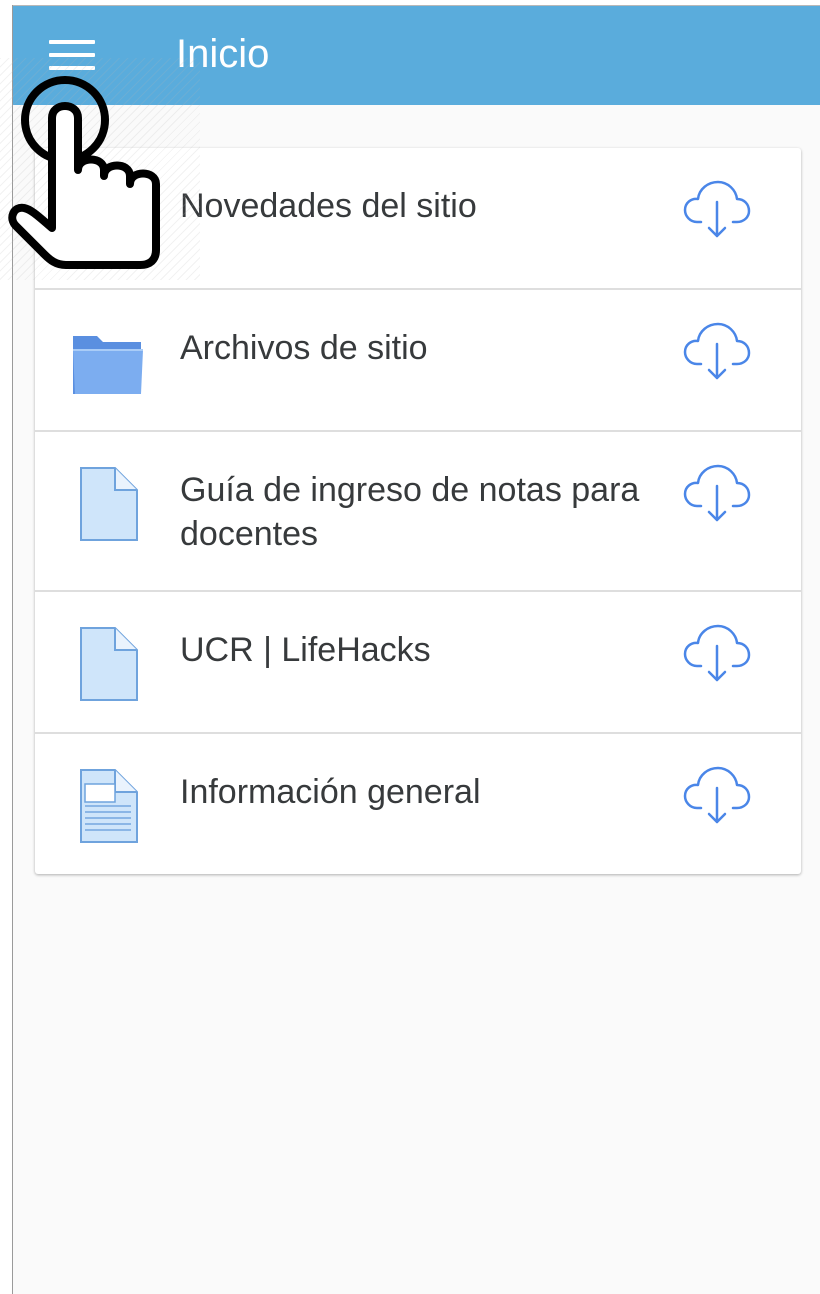 The width and height of the screenshot is (820, 1294). Describe the element at coordinates (108, 365) in the screenshot. I see `folder-icon` at that location.